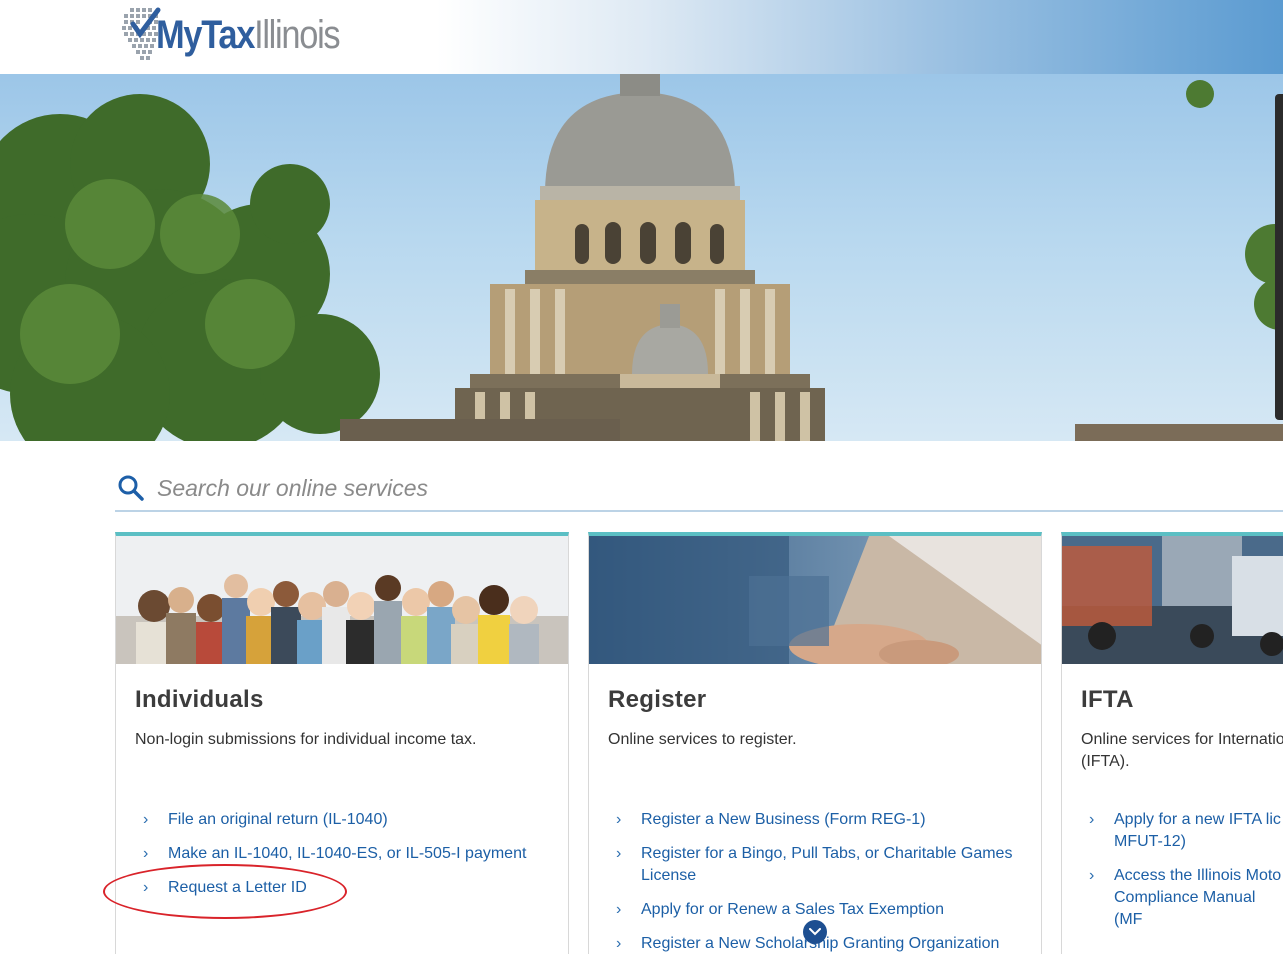 Image resolution: width=1283 pixels, height=954 pixels. Describe the element at coordinates (783, 820) in the screenshot. I see `link-register-new-business: Register a New Business (Form REG-1)` at that location.